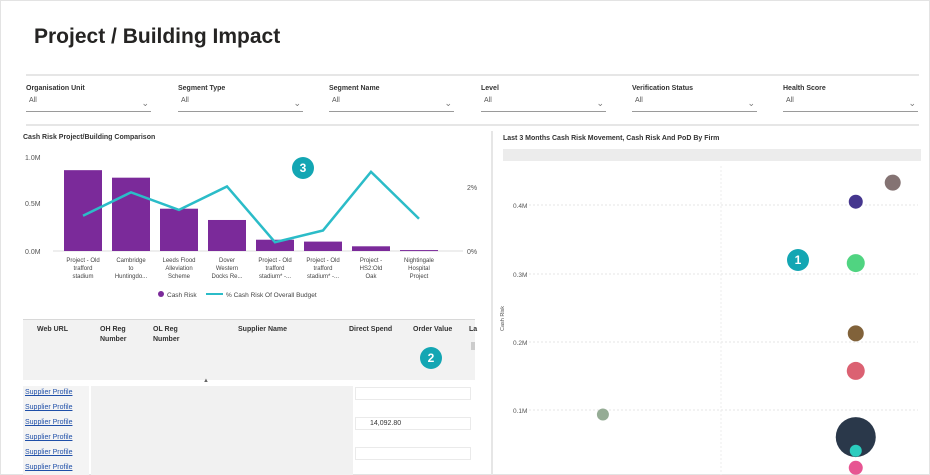 The height and width of the screenshot is (475, 930). What do you see at coordinates (179, 277) in the screenshot?
I see `x-tick-label: Scheme` at bounding box center [179, 277].